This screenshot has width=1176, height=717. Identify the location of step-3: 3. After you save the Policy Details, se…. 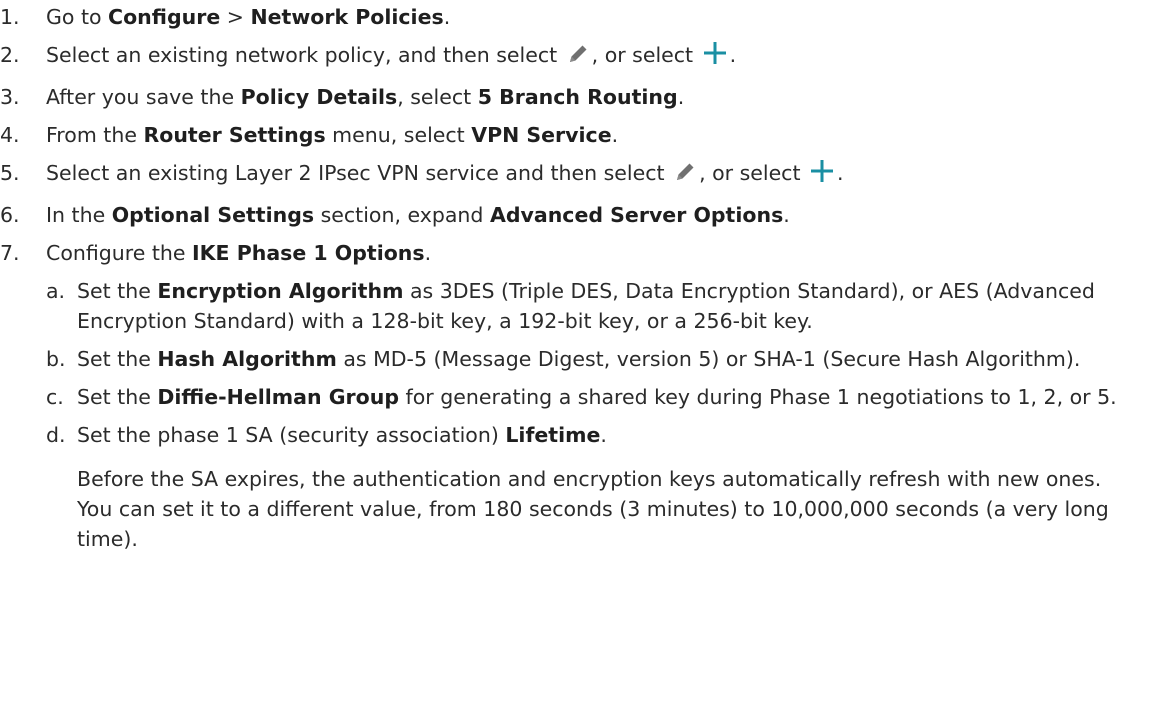
(588, 97).